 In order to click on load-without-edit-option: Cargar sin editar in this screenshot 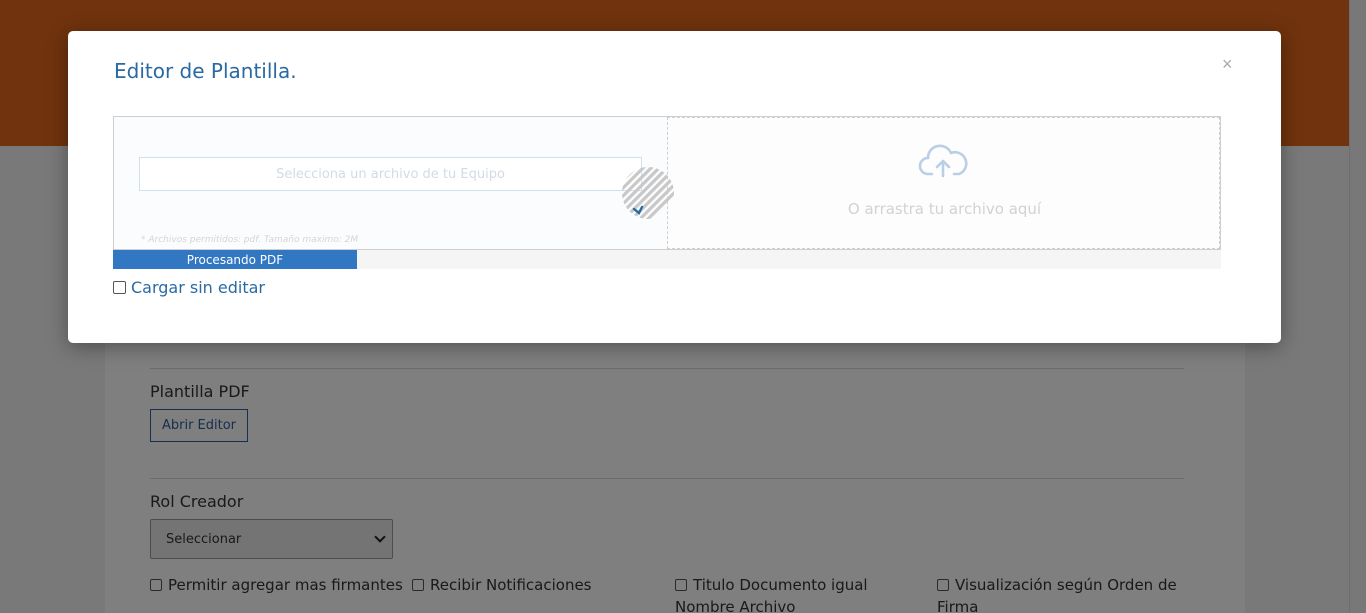, I will do `click(189, 287)`.